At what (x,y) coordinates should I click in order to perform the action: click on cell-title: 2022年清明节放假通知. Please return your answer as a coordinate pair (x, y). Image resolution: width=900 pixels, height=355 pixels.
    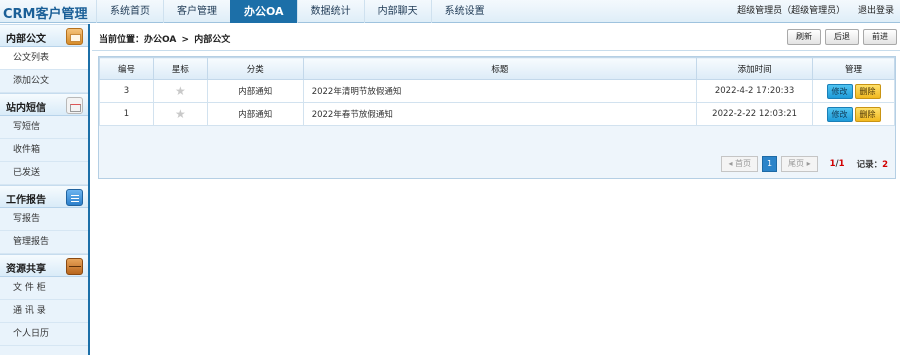
    Looking at the image, I should click on (500, 91).